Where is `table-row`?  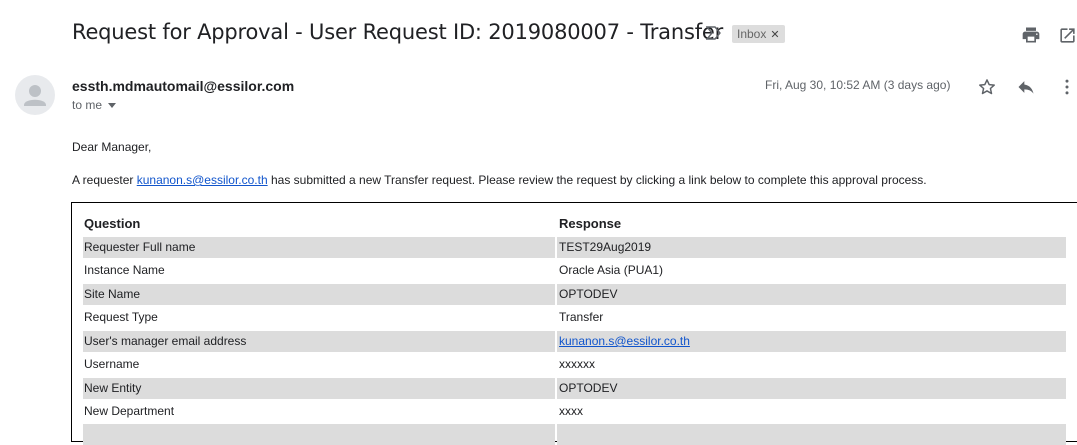
table-row is located at coordinates (574, 434).